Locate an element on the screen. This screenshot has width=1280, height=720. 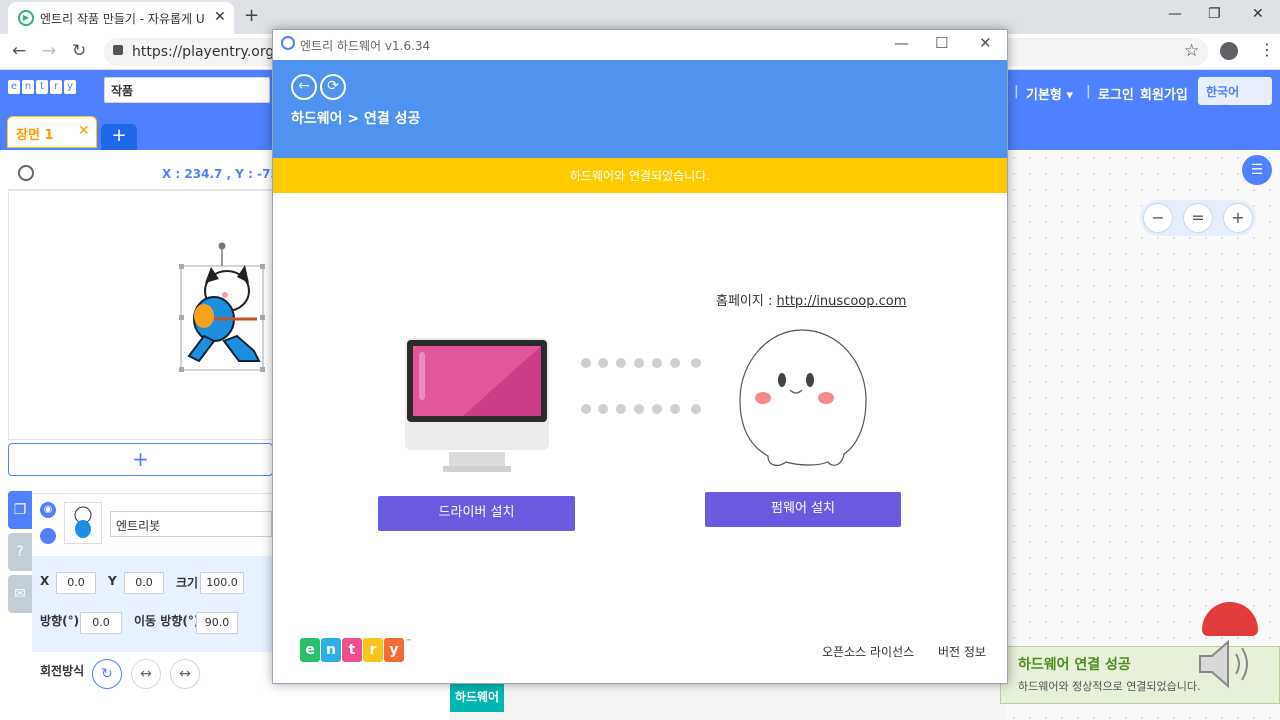
browser-tab: ▶ 엔트리 작품 만들기 - 자유롭게 U ✕ is located at coordinates (121, 18).